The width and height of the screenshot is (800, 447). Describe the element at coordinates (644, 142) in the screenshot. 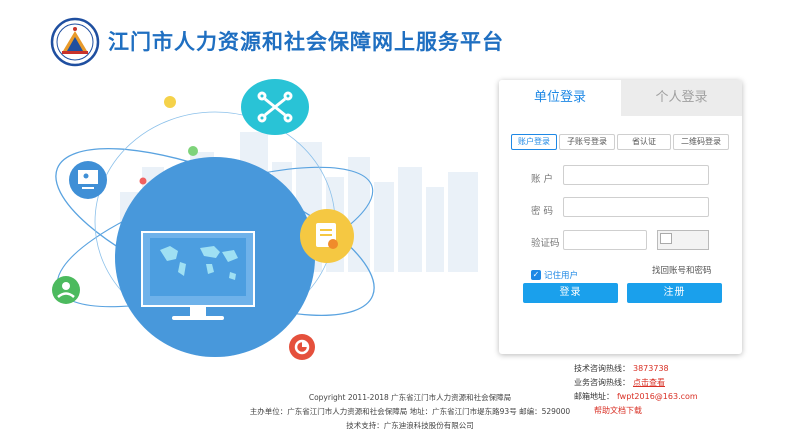

I see `subtab-province-auth: 省认证` at that location.